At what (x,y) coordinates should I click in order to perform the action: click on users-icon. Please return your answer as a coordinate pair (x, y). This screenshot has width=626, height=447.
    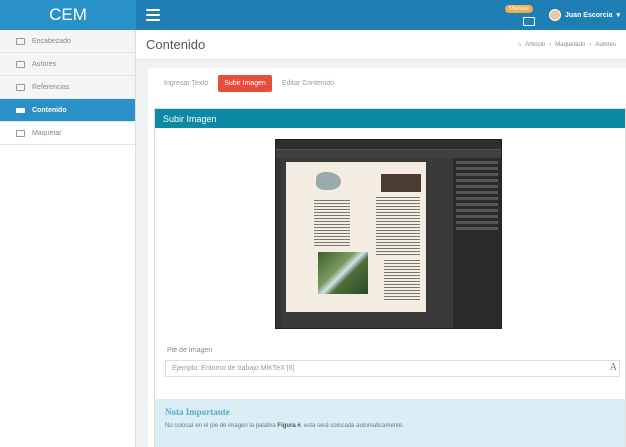
    Looking at the image, I should click on (20, 64).